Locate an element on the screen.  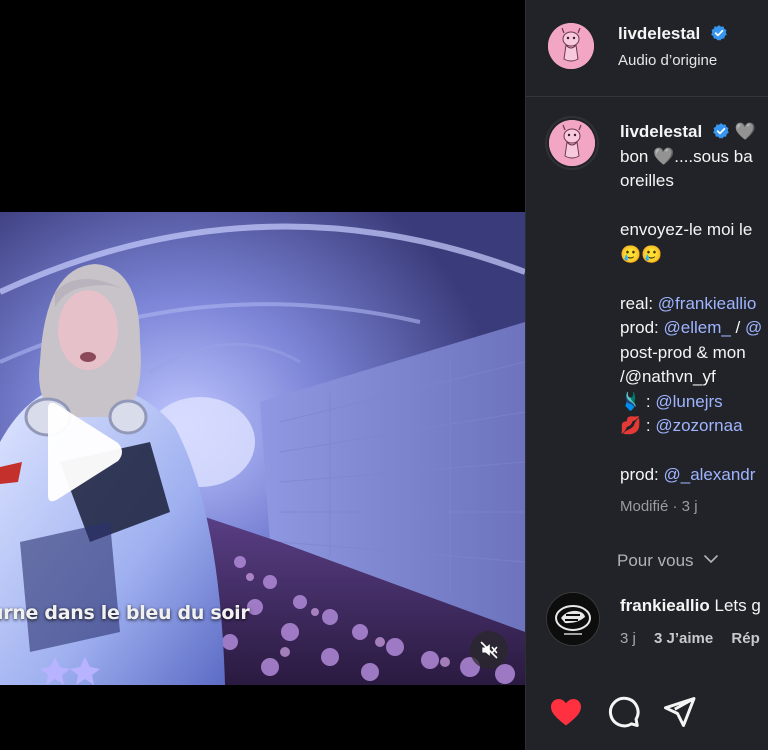
caption-line: real: @frankieallio is located at coordinates (694, 304).